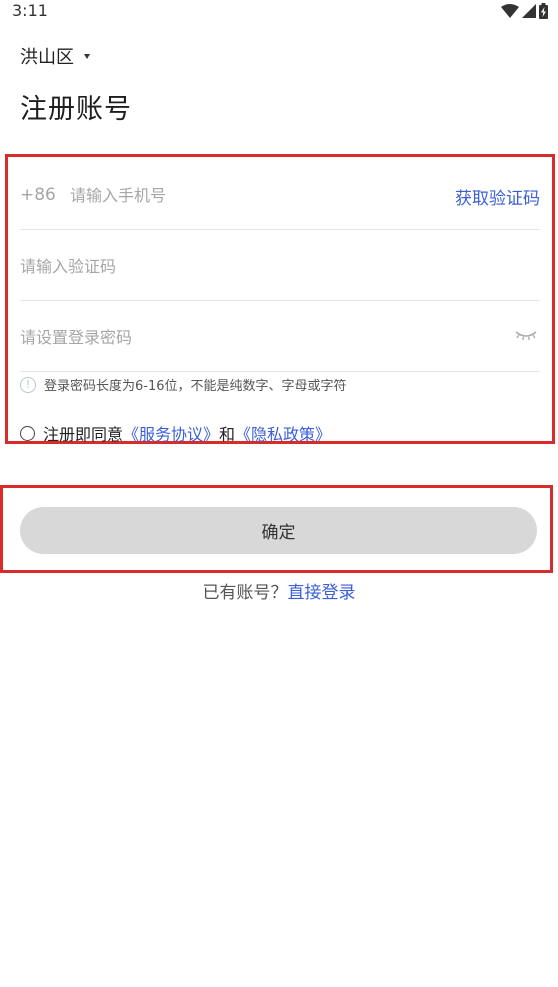  I want to click on phone-field: +86 获取验证码, so click(280, 195).